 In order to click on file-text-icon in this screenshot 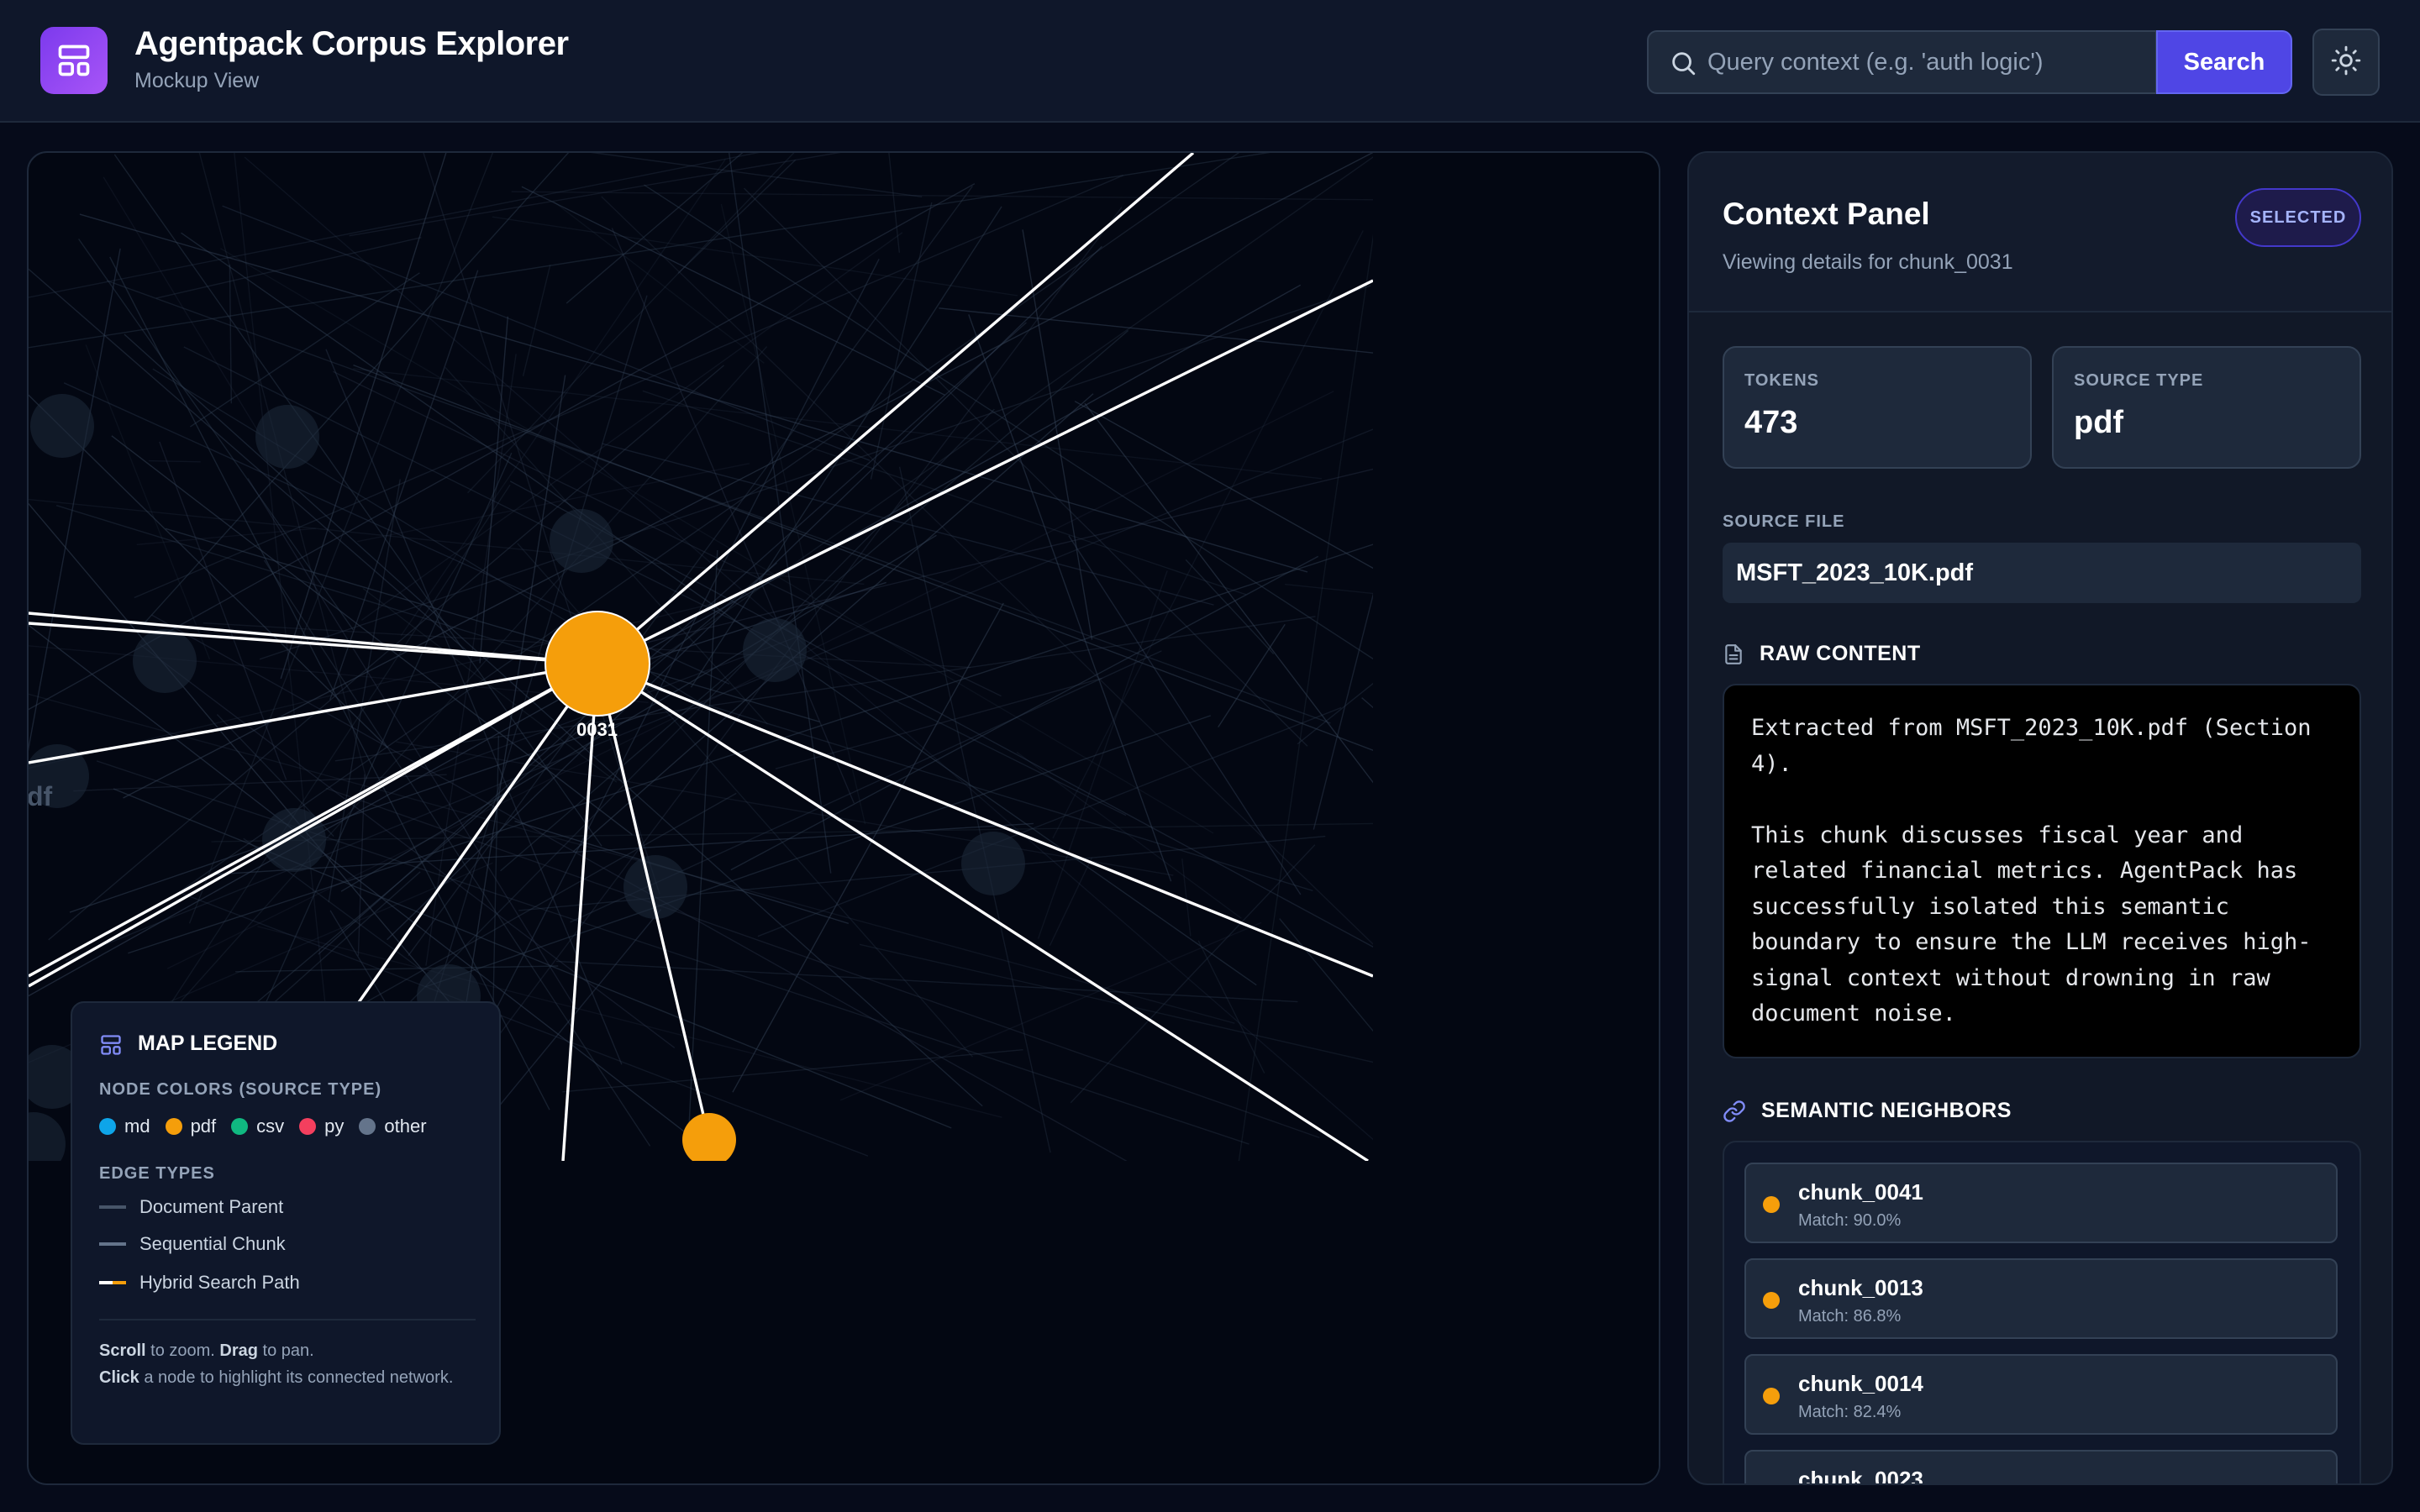, I will do `click(1734, 653)`.